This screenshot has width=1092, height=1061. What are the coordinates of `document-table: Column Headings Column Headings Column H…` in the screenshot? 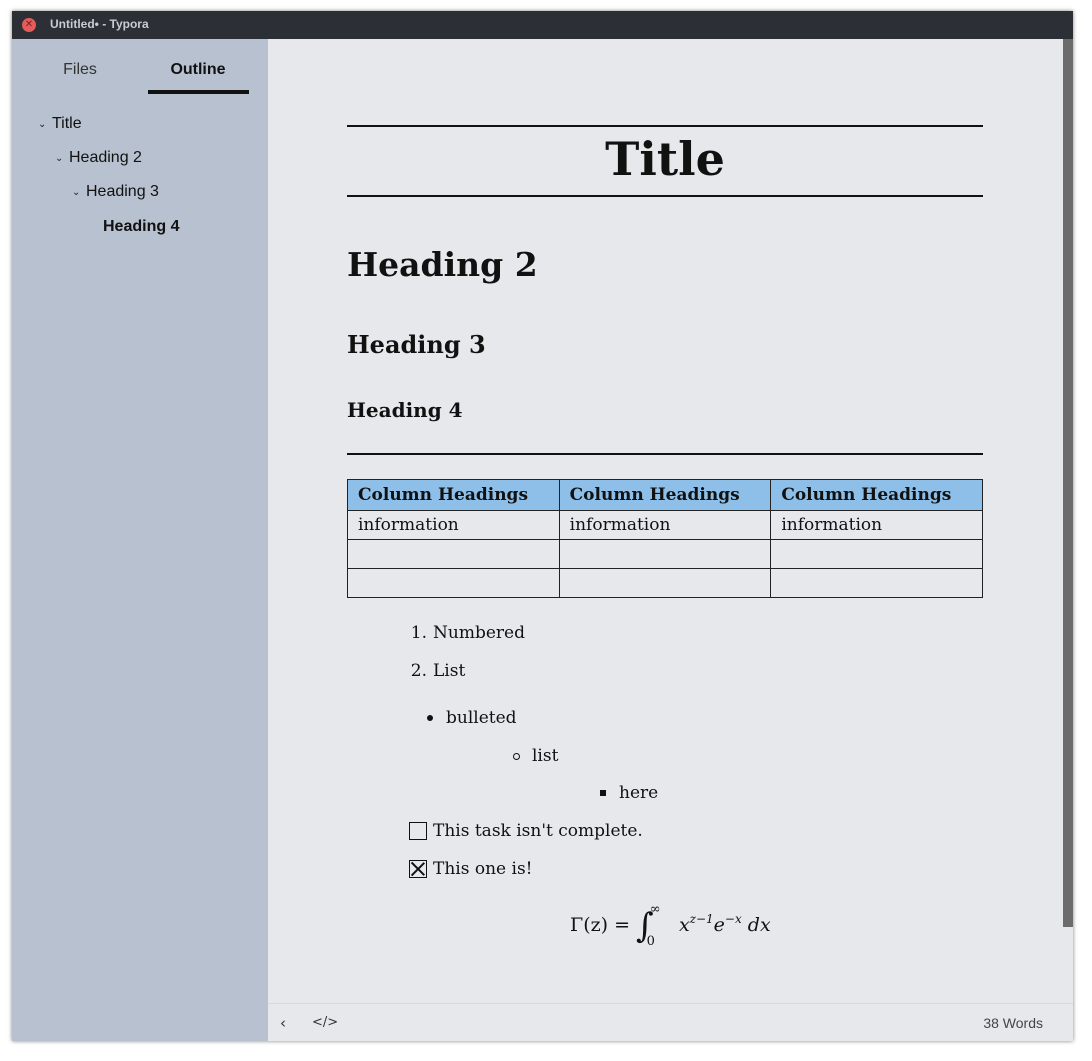 It's located at (665, 538).